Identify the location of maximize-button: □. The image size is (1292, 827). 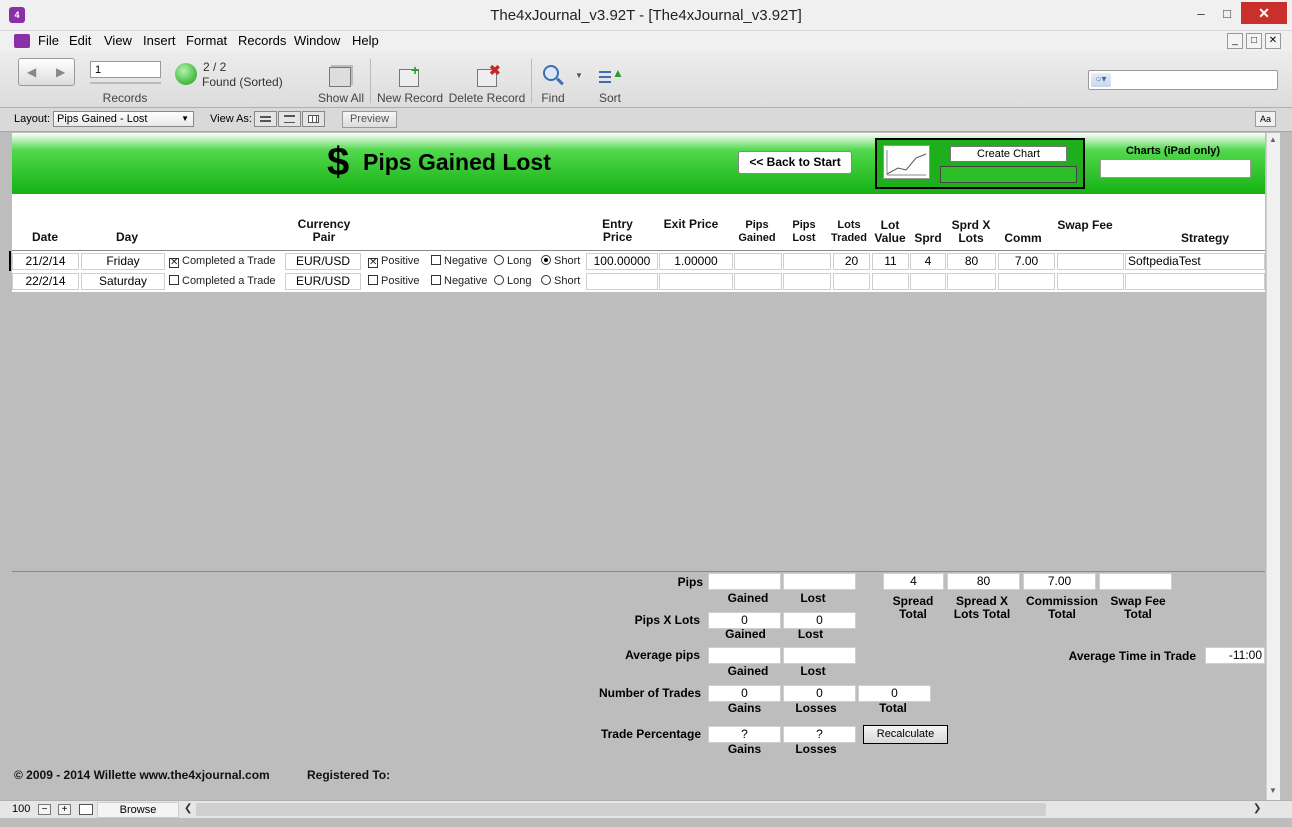
(1227, 14).